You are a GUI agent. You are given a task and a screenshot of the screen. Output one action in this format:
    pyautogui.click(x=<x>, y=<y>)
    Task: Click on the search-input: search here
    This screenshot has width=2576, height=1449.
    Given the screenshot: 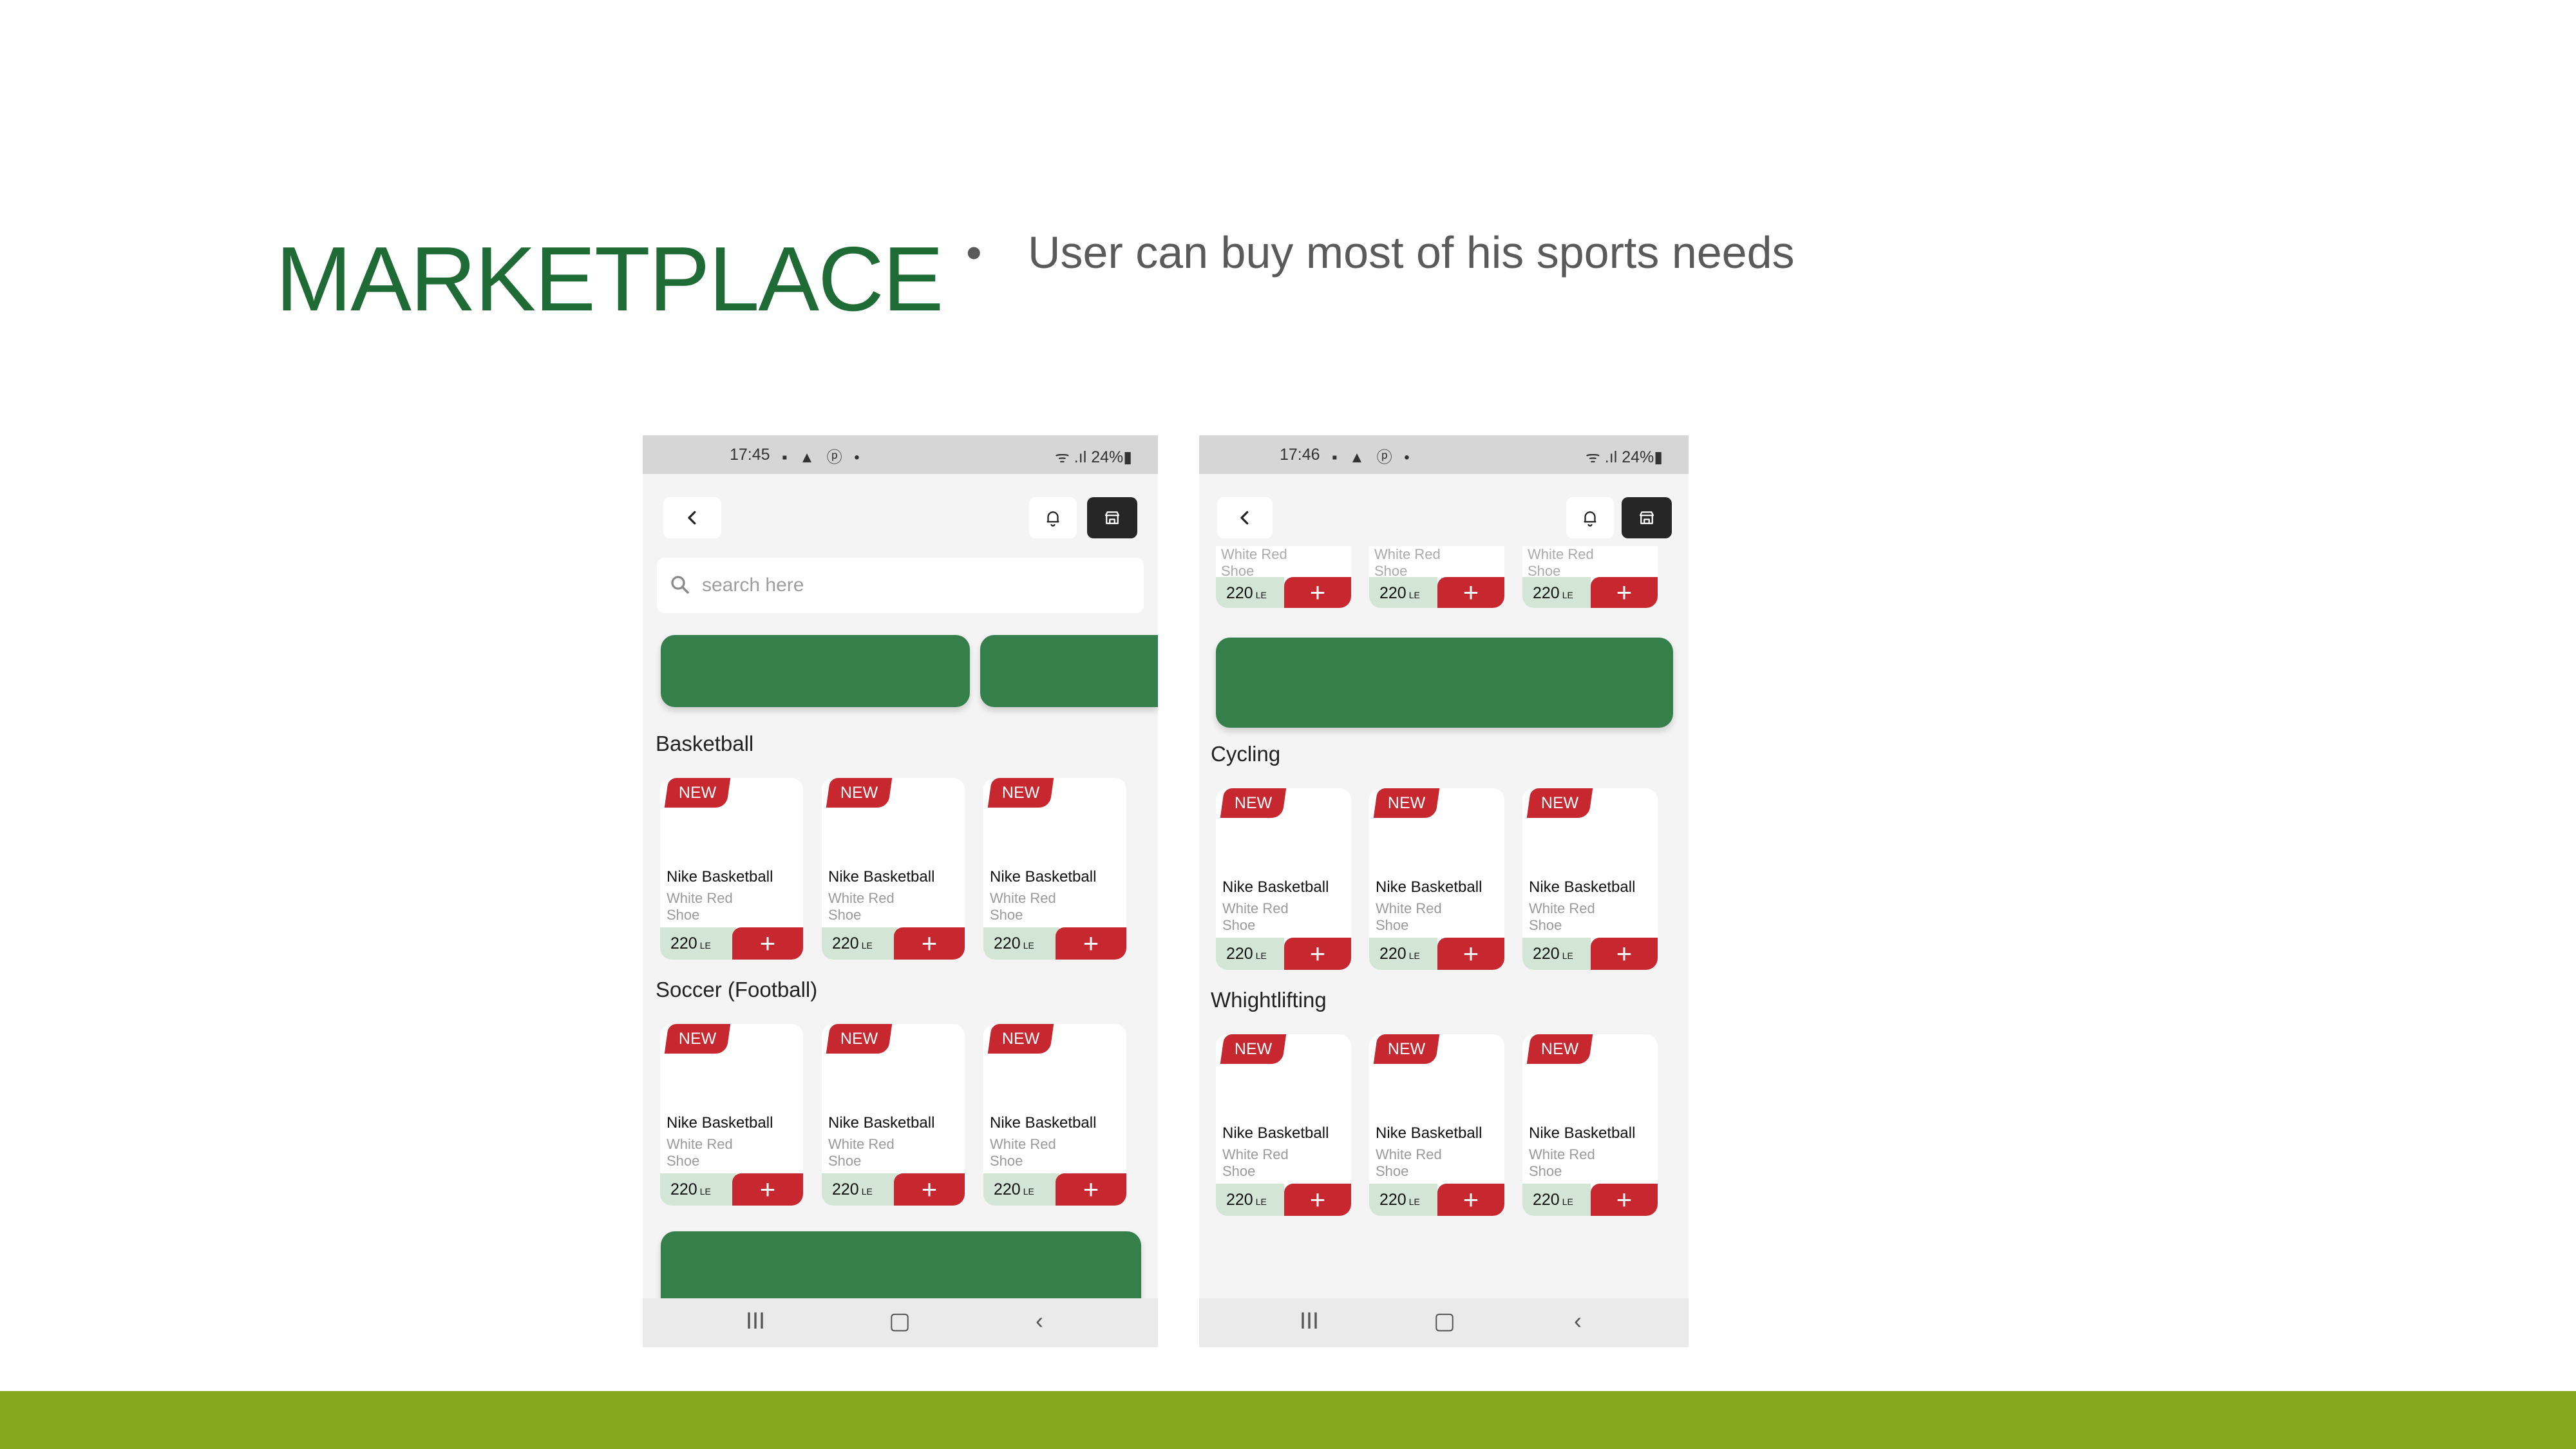 What is the action you would take?
    pyautogui.click(x=901, y=586)
    